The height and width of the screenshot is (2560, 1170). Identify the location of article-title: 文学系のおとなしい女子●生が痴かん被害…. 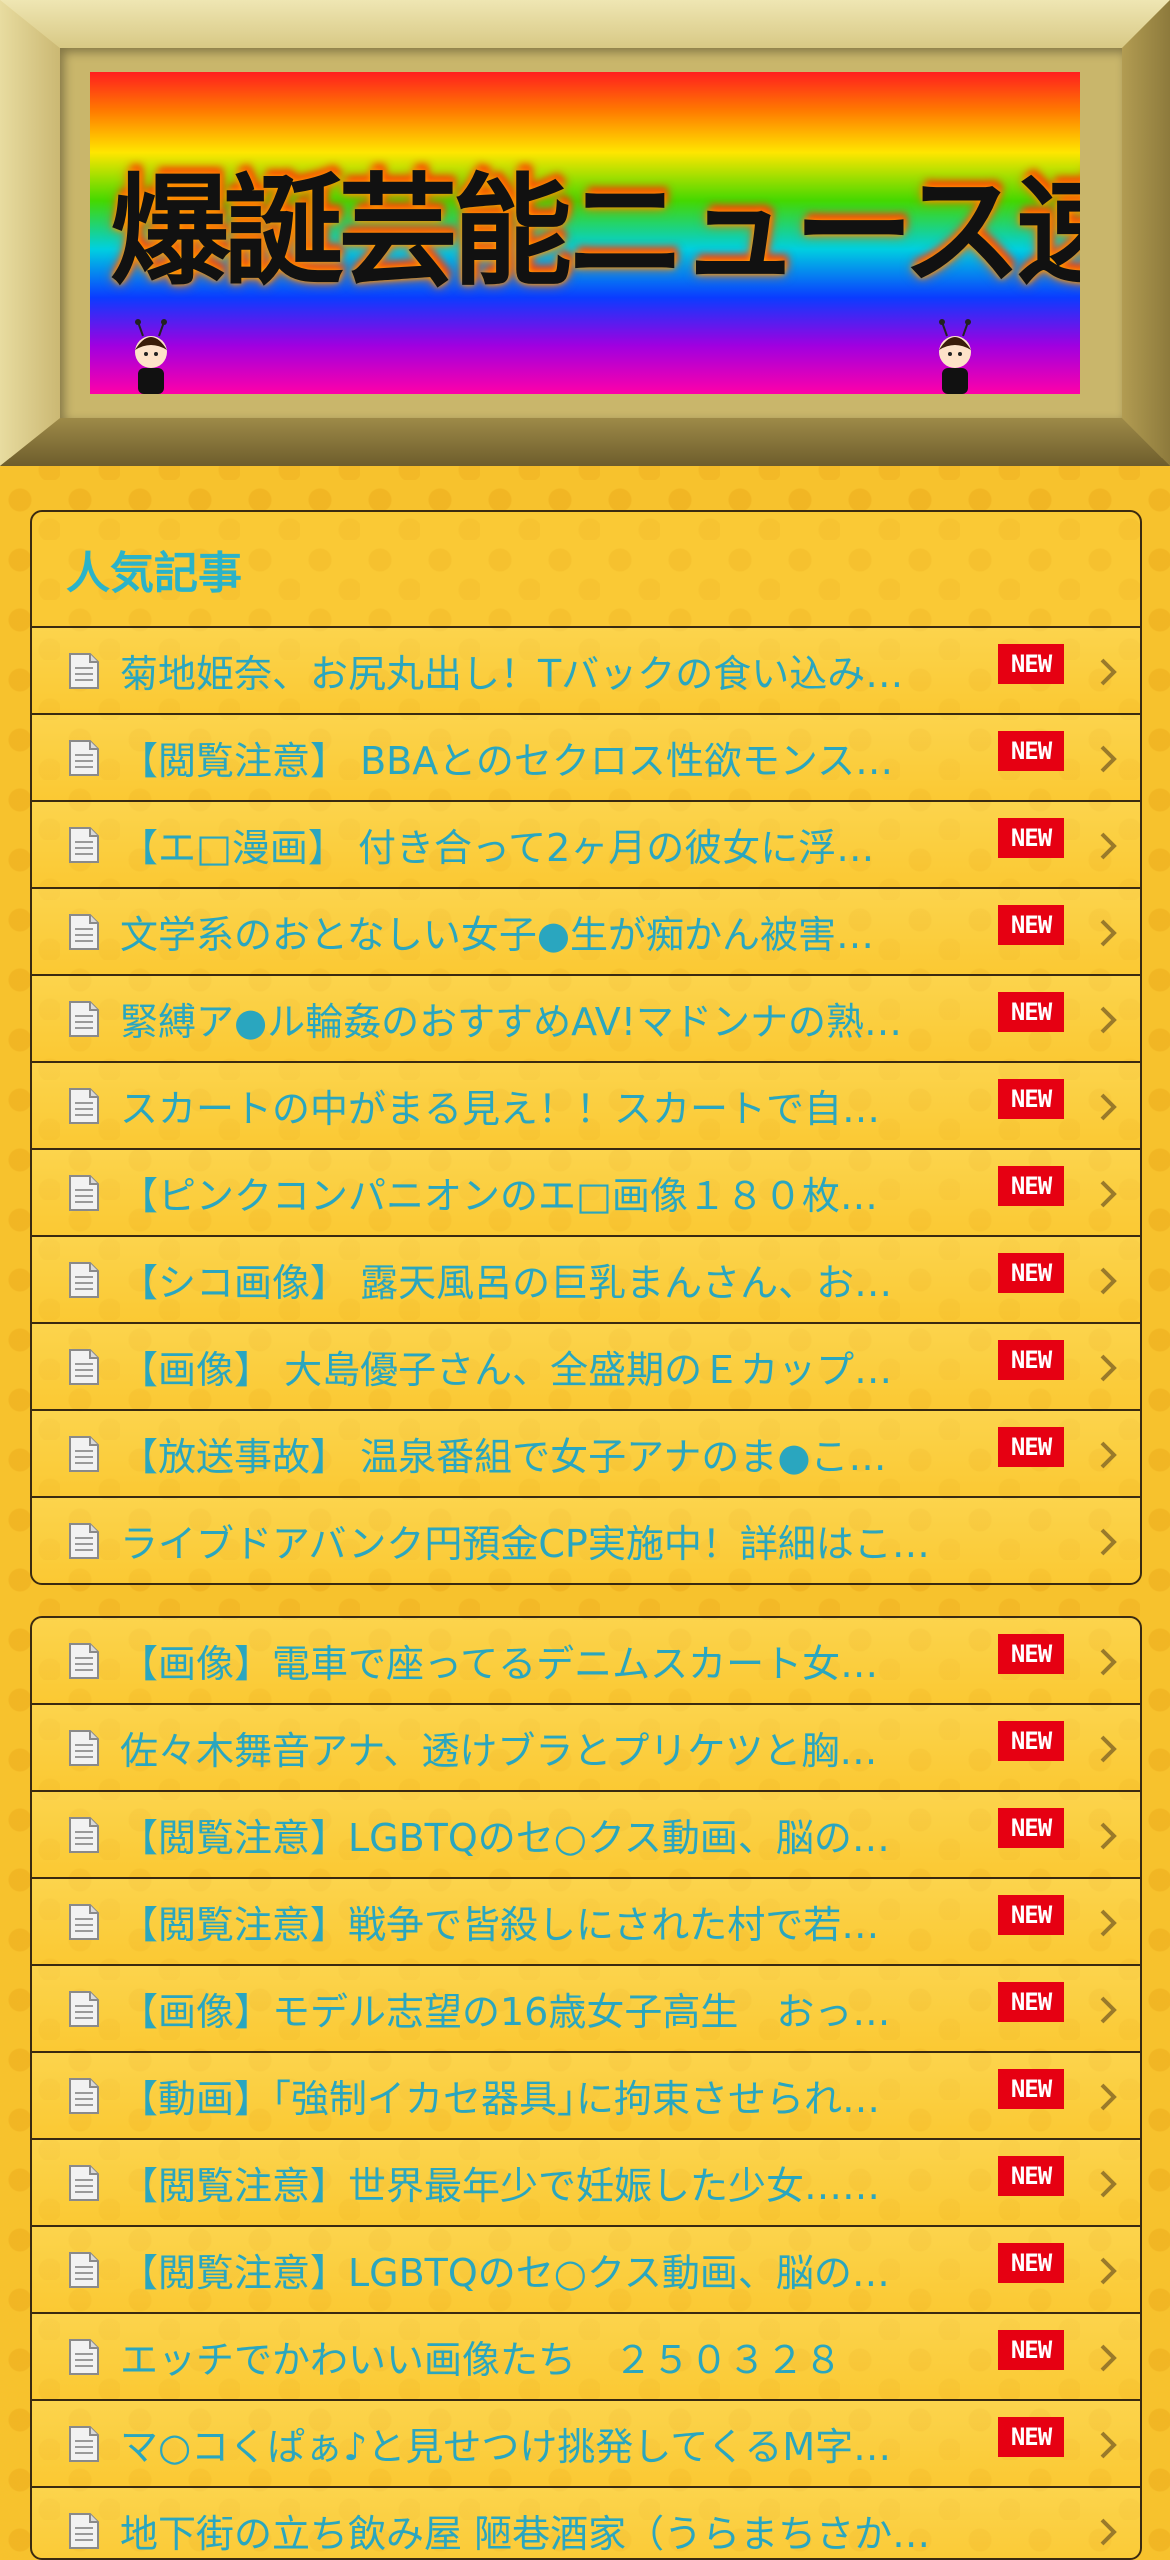
(497, 935).